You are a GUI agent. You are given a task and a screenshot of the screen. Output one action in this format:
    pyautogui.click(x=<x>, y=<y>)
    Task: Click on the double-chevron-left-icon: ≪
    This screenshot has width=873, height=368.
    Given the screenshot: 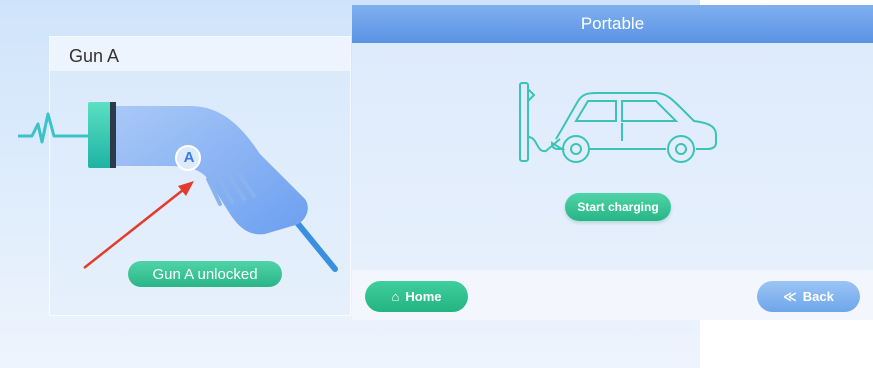 What is the action you would take?
    pyautogui.click(x=790, y=296)
    